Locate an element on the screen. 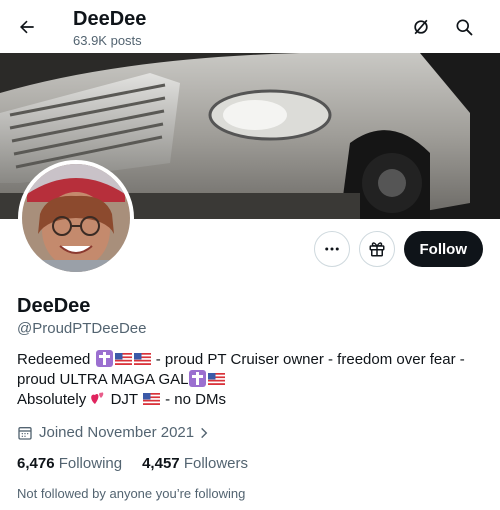 The width and height of the screenshot is (500, 510). mutual-followers-note: Not followed by anyone you’re following is located at coordinates (131, 493).